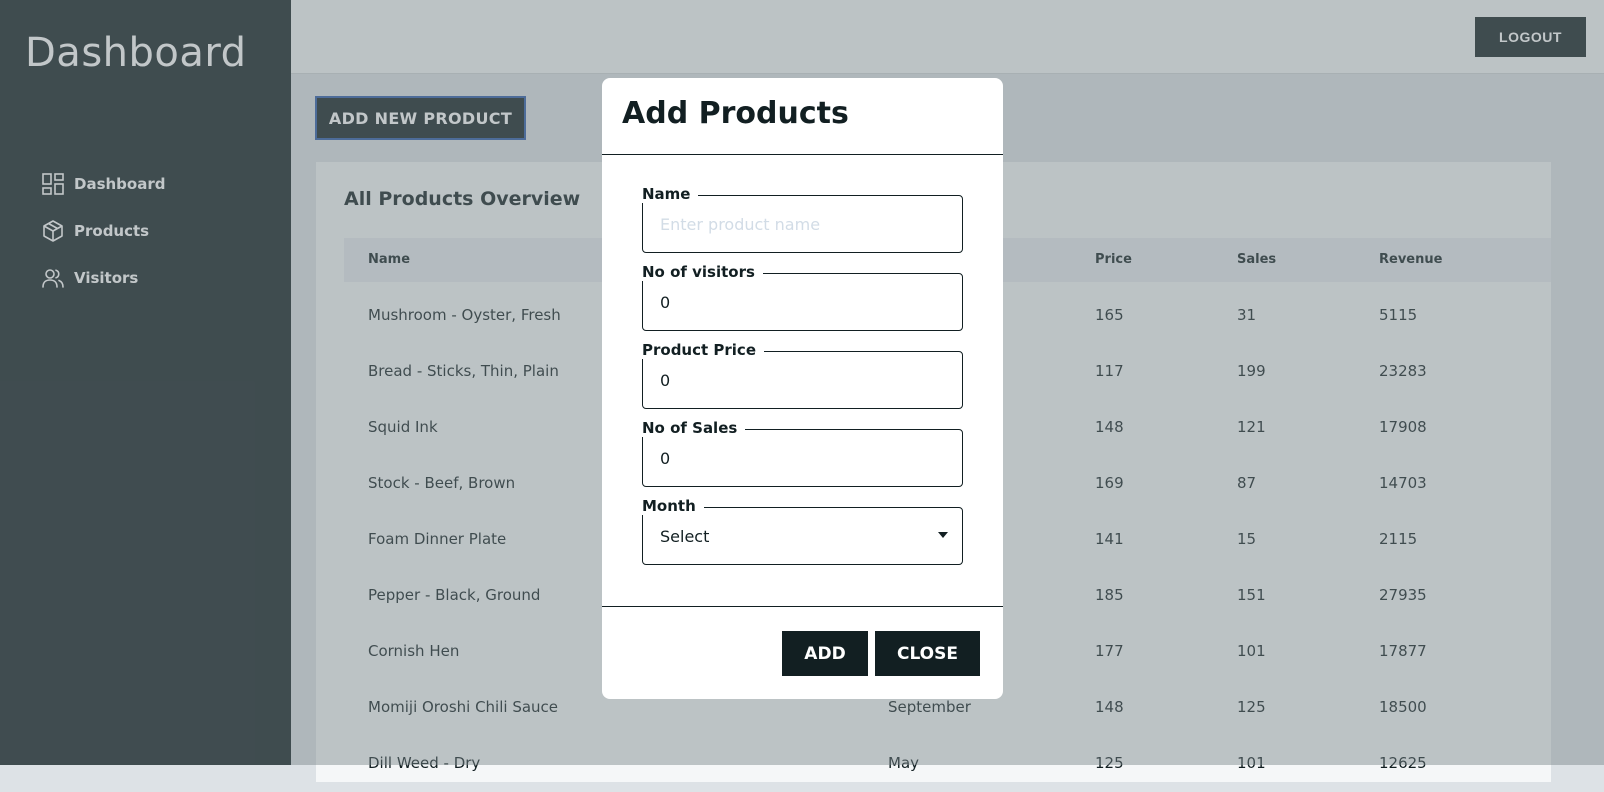  I want to click on visitors-field: No of visitors 0, so click(802, 297).